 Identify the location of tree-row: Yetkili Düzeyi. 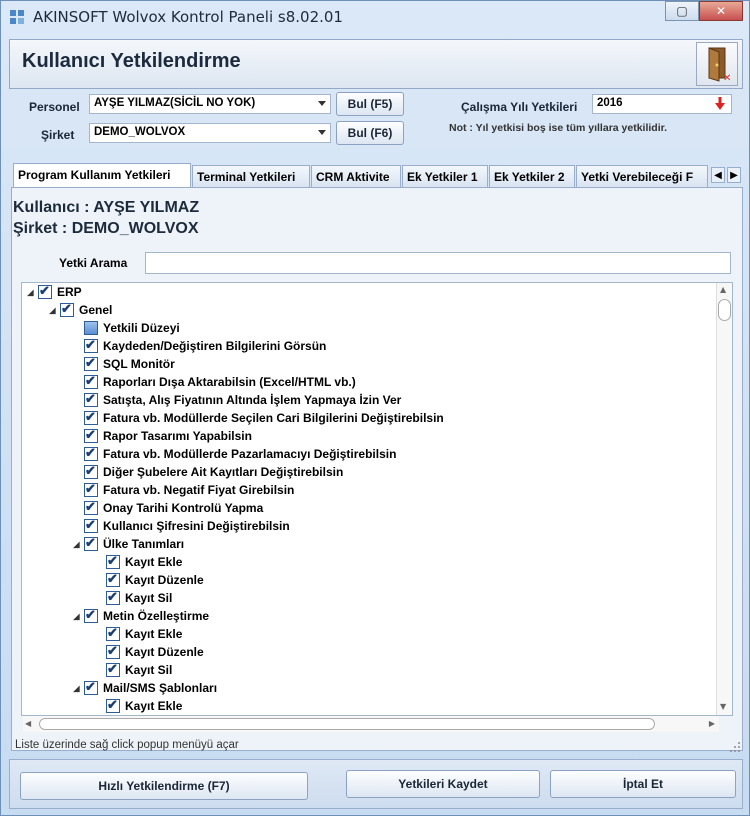
(126, 328).